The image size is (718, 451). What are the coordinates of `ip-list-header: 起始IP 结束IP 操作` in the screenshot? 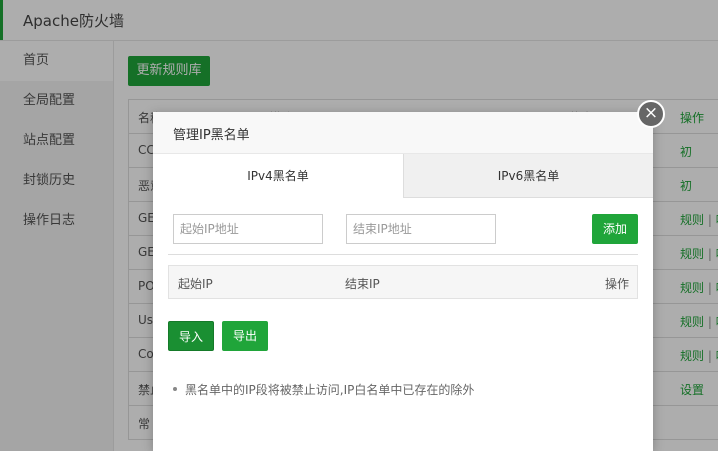 It's located at (403, 282).